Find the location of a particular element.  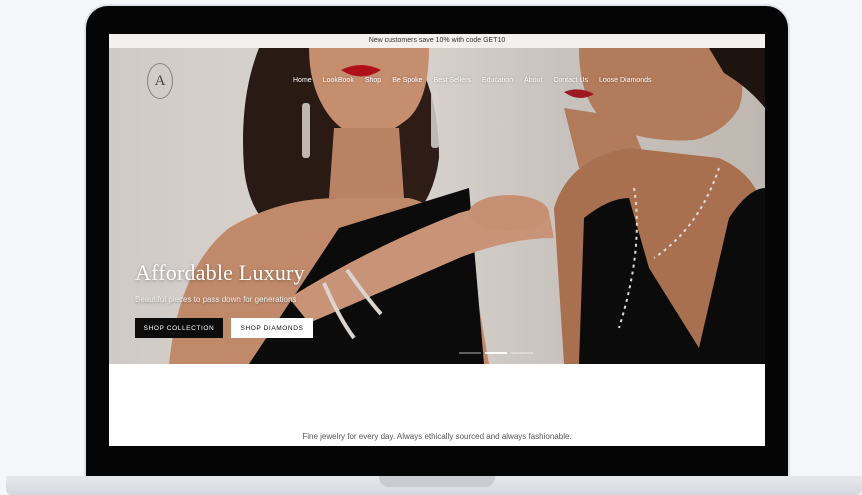

brand-logo-letter: A is located at coordinates (160, 81).